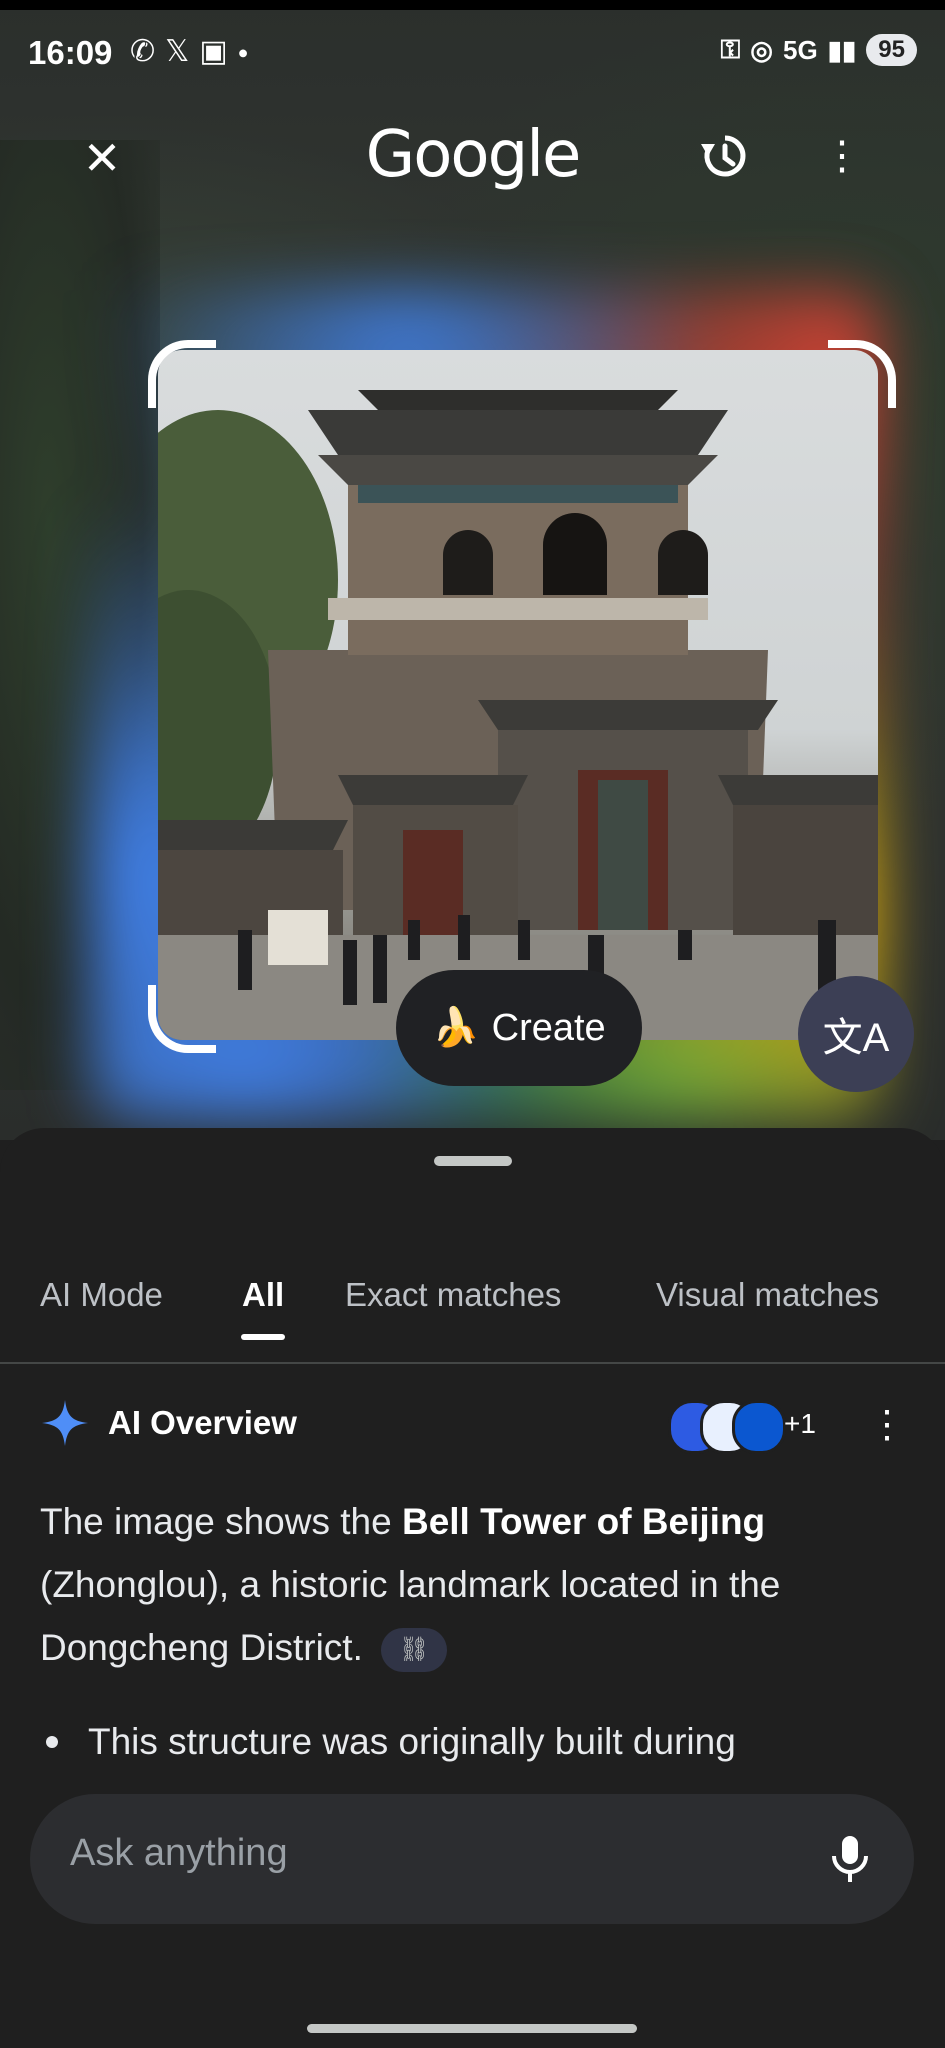 This screenshot has height=2048, width=945. I want to click on history-button, so click(725, 156).